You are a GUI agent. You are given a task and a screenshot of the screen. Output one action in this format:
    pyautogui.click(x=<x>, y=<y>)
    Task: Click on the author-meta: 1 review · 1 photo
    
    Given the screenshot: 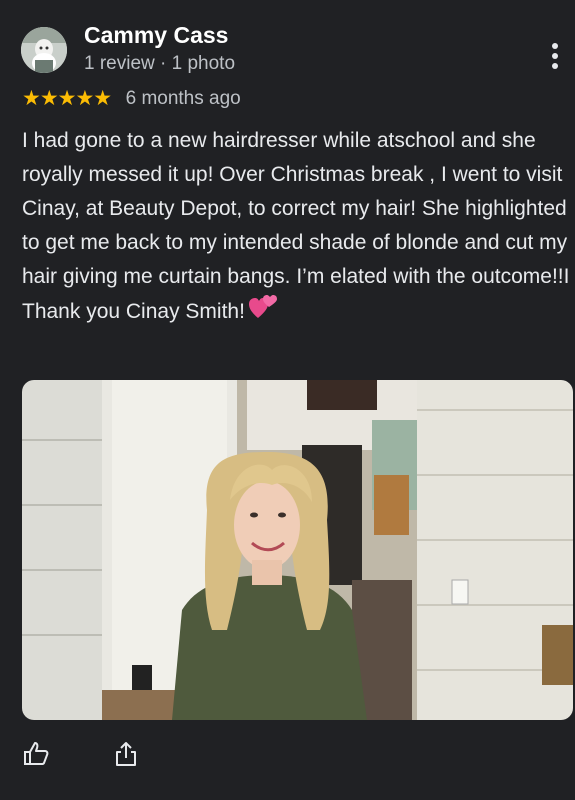 What is the action you would take?
    pyautogui.click(x=160, y=63)
    